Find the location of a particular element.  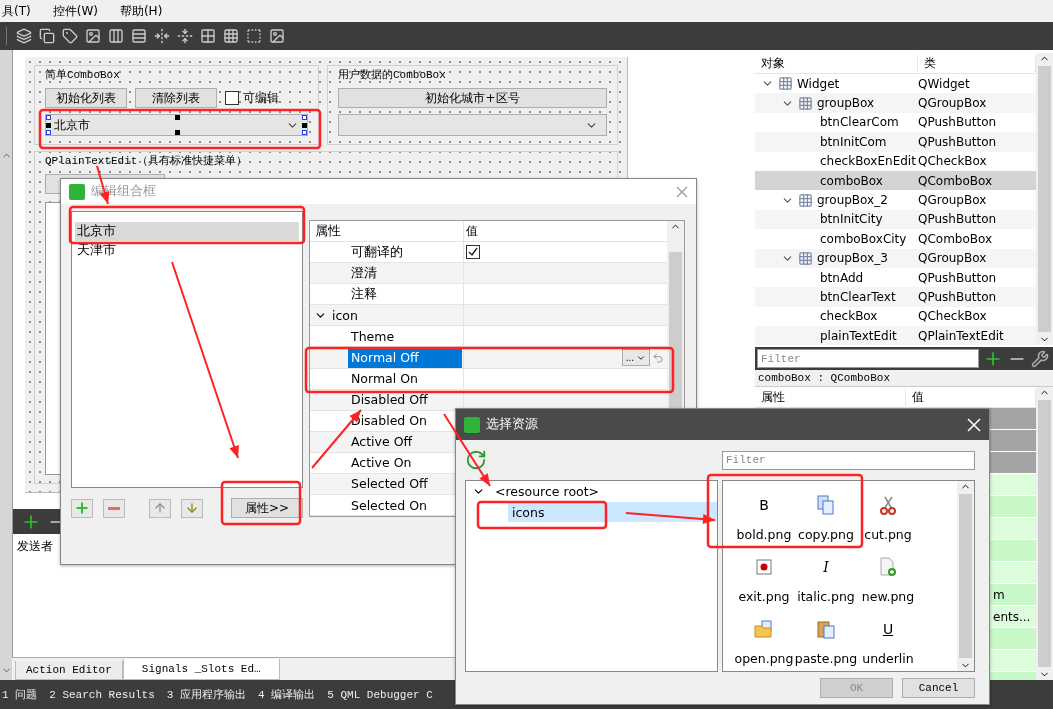

menu-item: 具(T) is located at coordinates (16, 11).